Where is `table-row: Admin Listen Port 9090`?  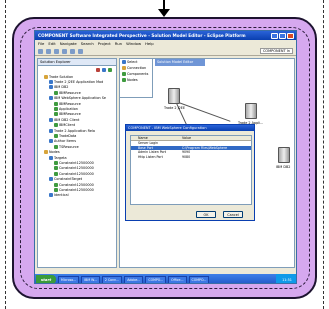
table-row: Admin Listen Port 9090 is located at coordinates (191, 152).